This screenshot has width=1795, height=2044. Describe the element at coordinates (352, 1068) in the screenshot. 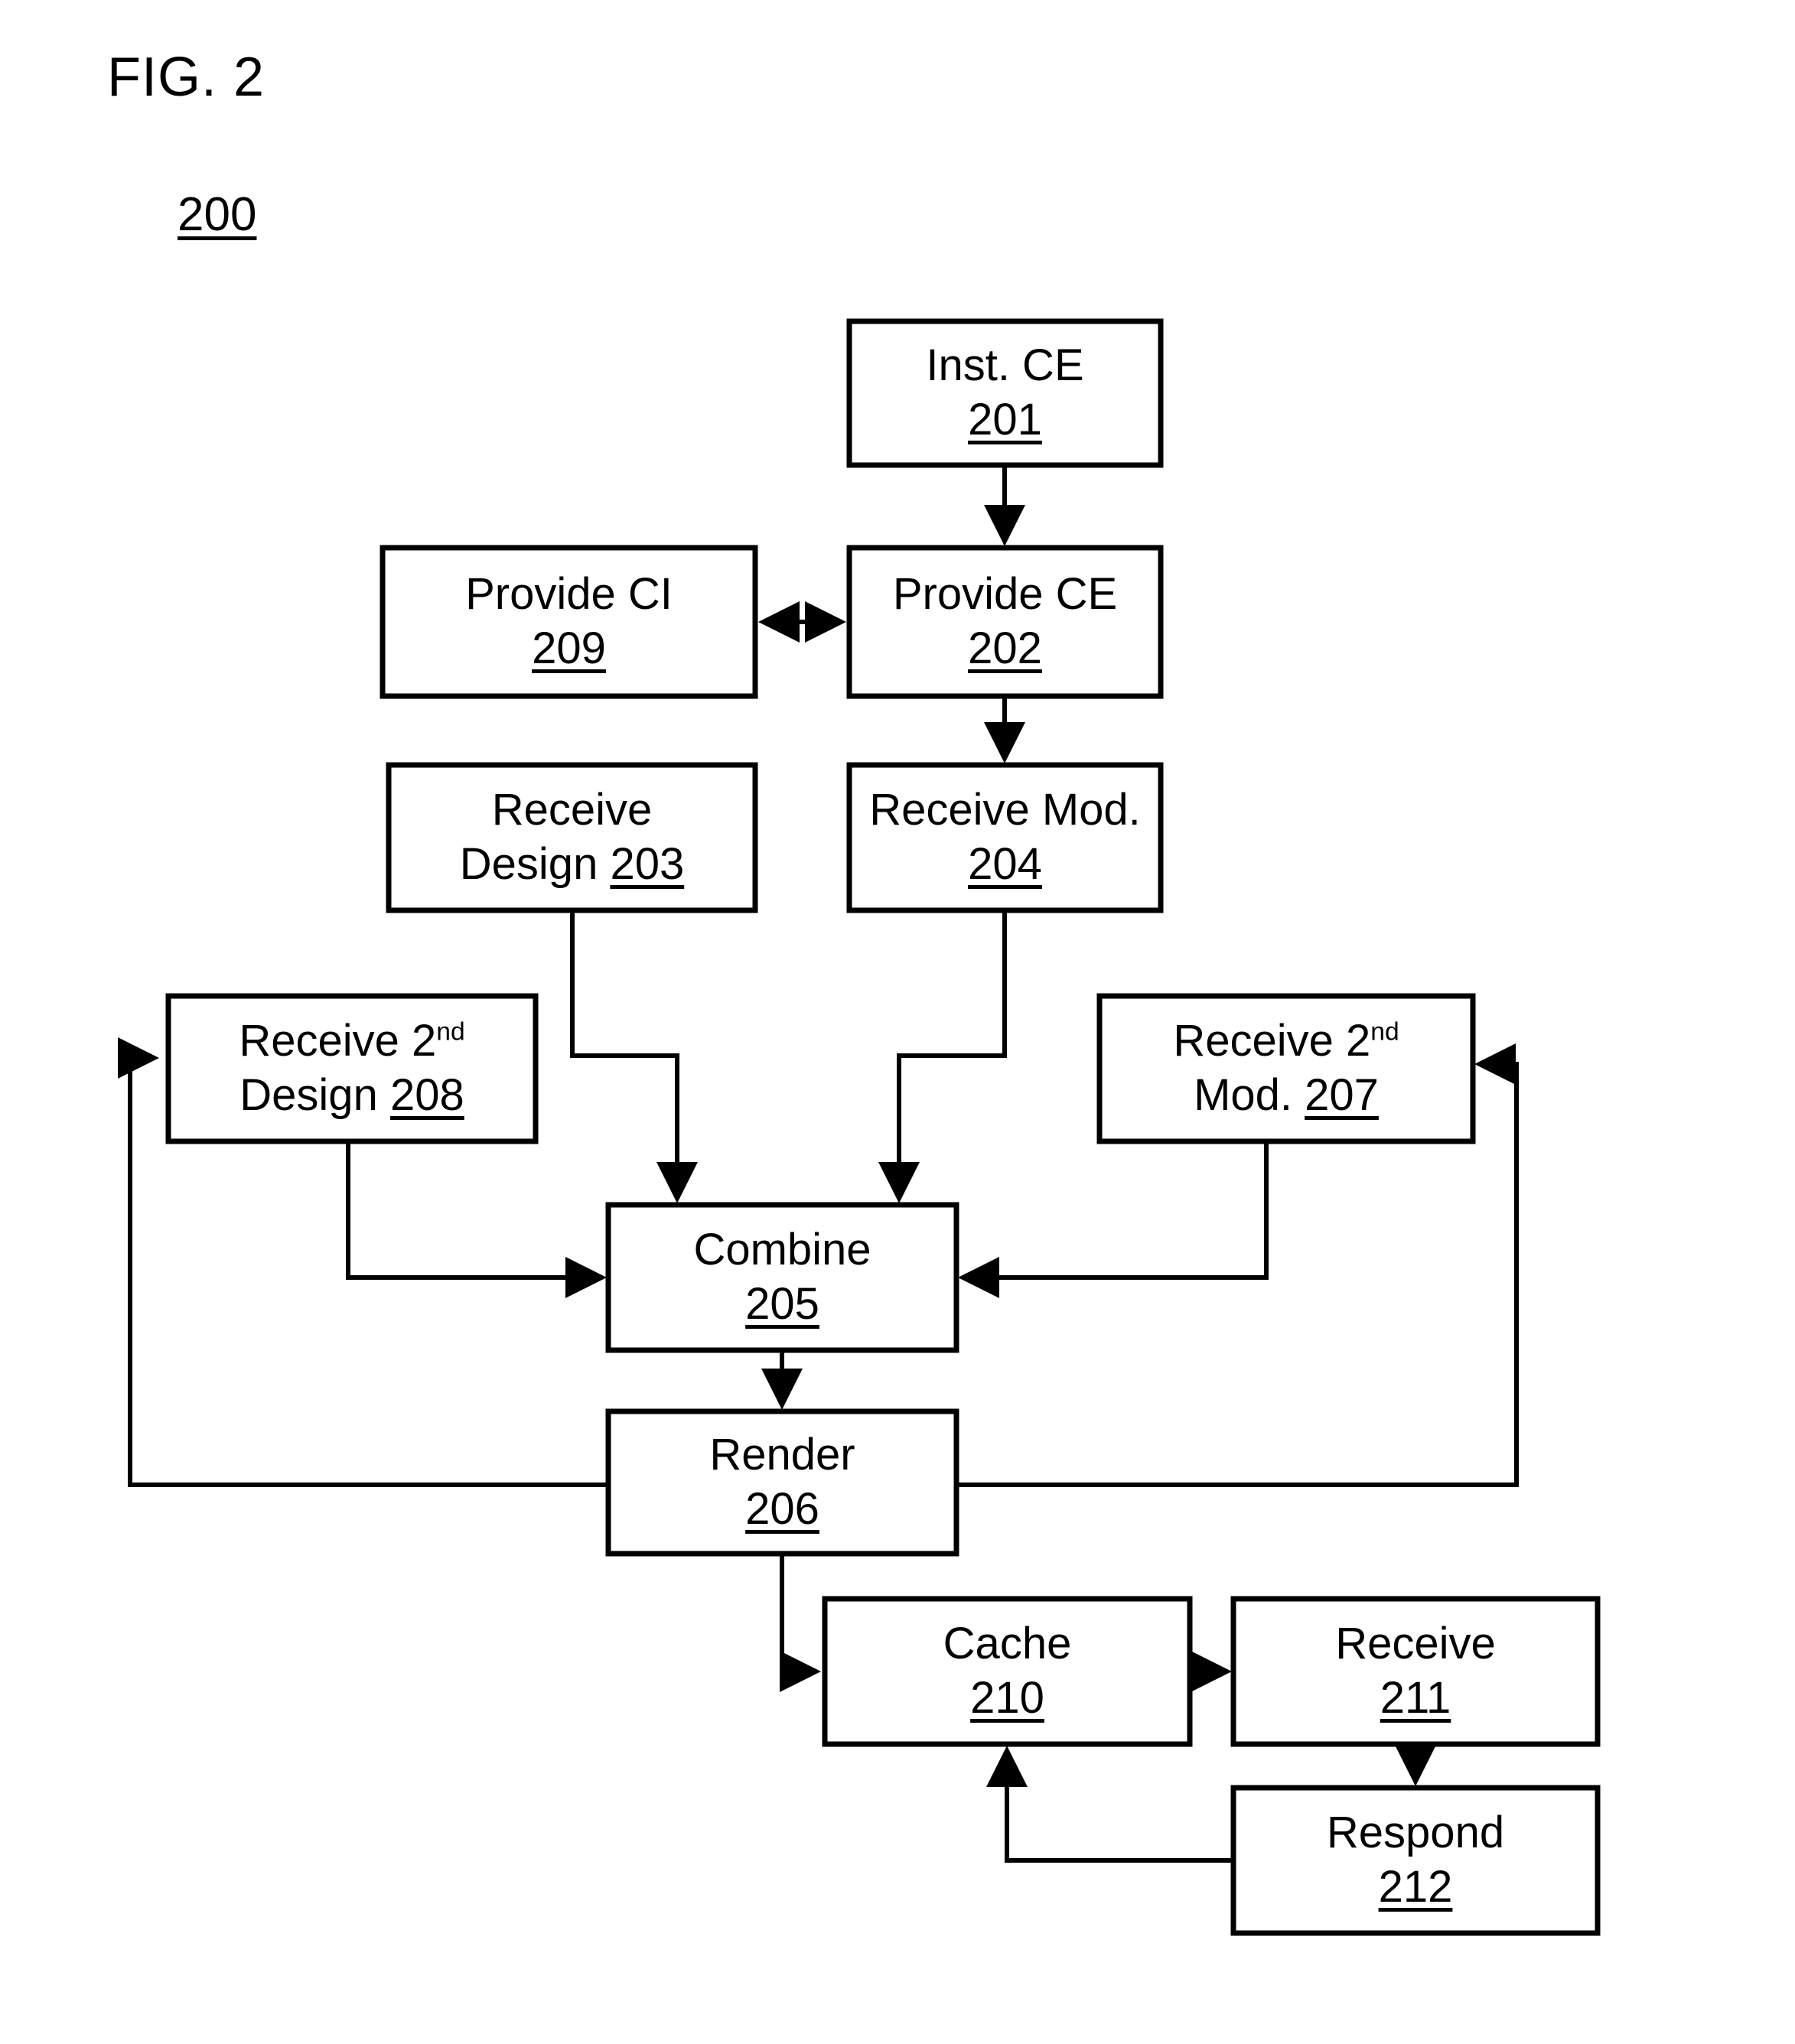

I see `node-box-receive-2nd-design` at that location.